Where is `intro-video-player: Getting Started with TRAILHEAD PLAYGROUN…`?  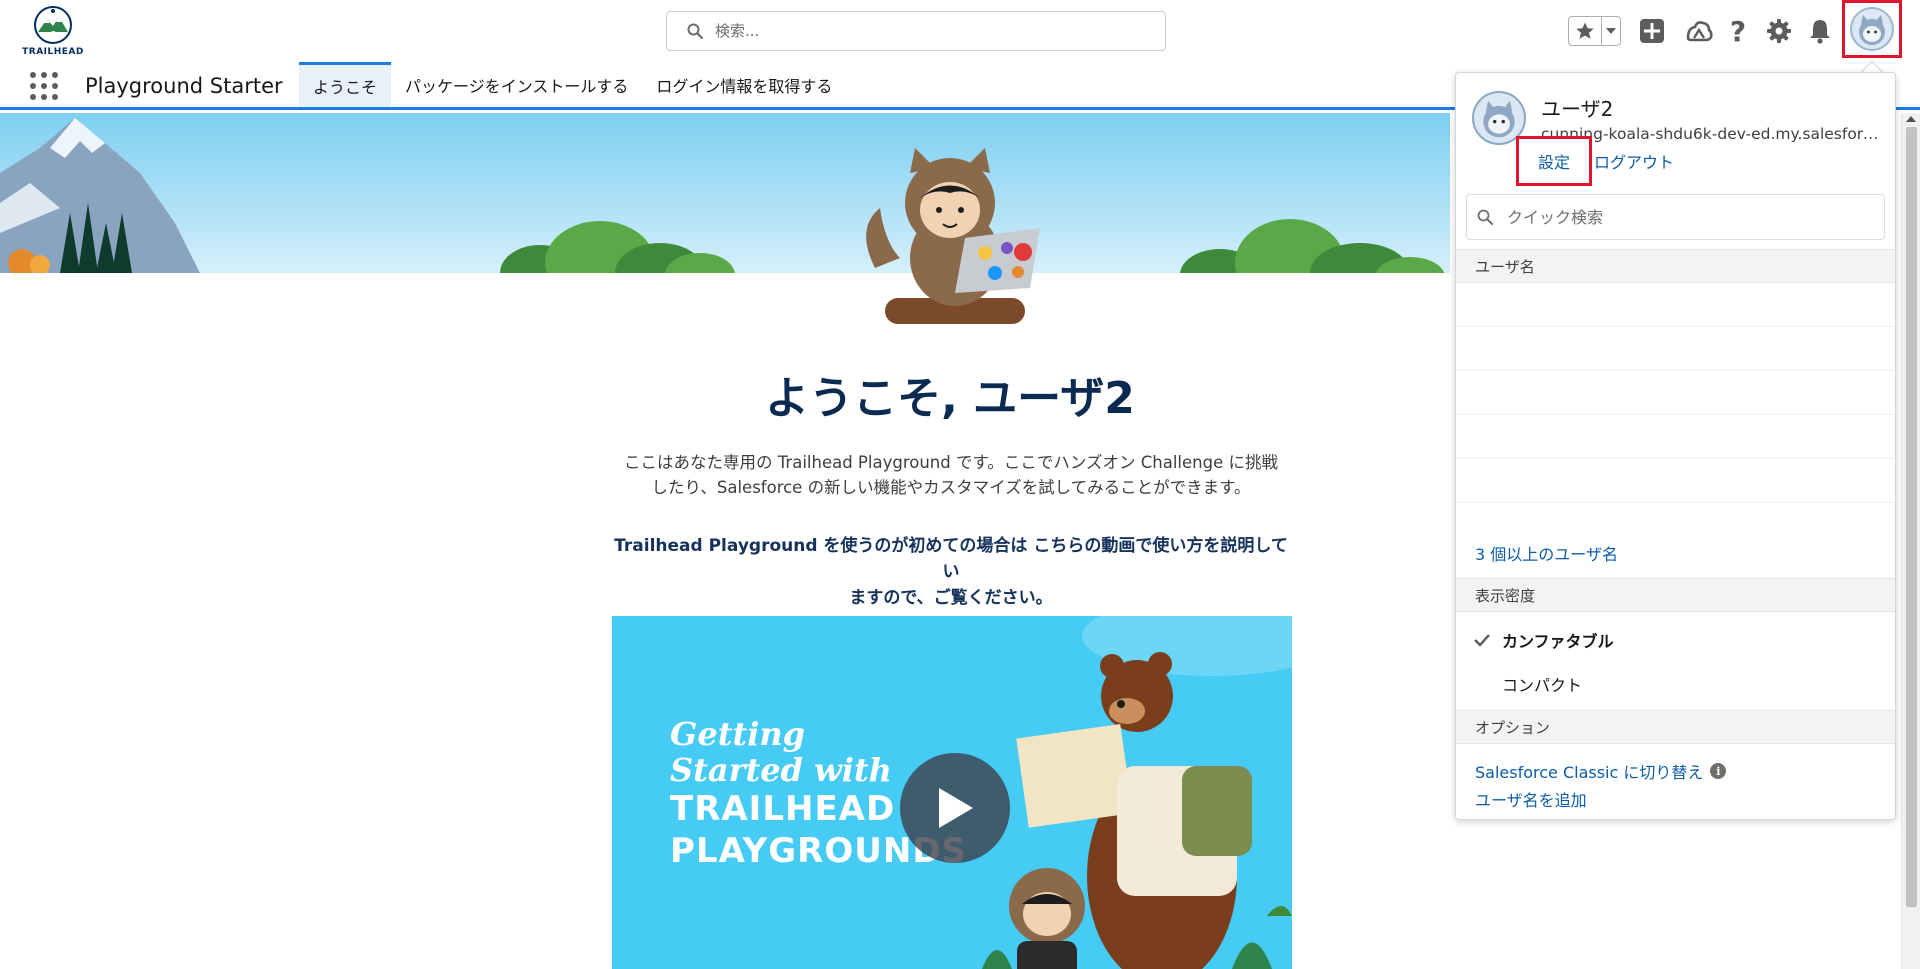 intro-video-player: Getting Started with TRAILHEAD PLAYGROUN… is located at coordinates (952, 792).